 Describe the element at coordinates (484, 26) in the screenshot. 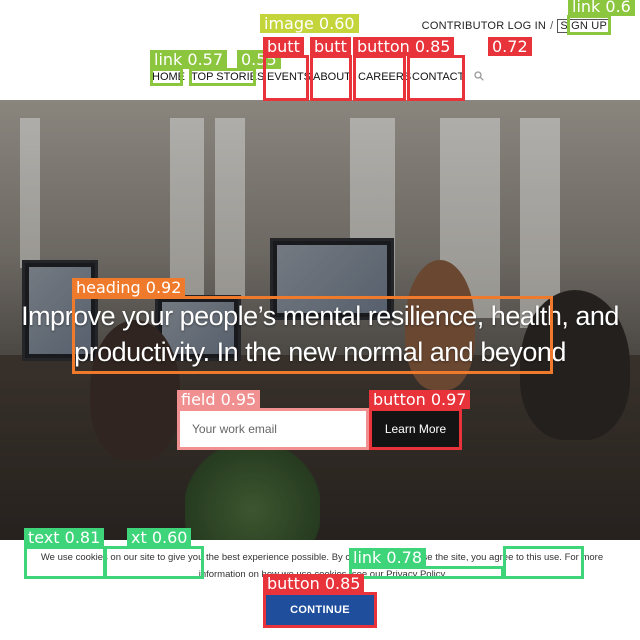

I see `contributor-login-link: CONTRIBUTOR LOG IN` at that location.